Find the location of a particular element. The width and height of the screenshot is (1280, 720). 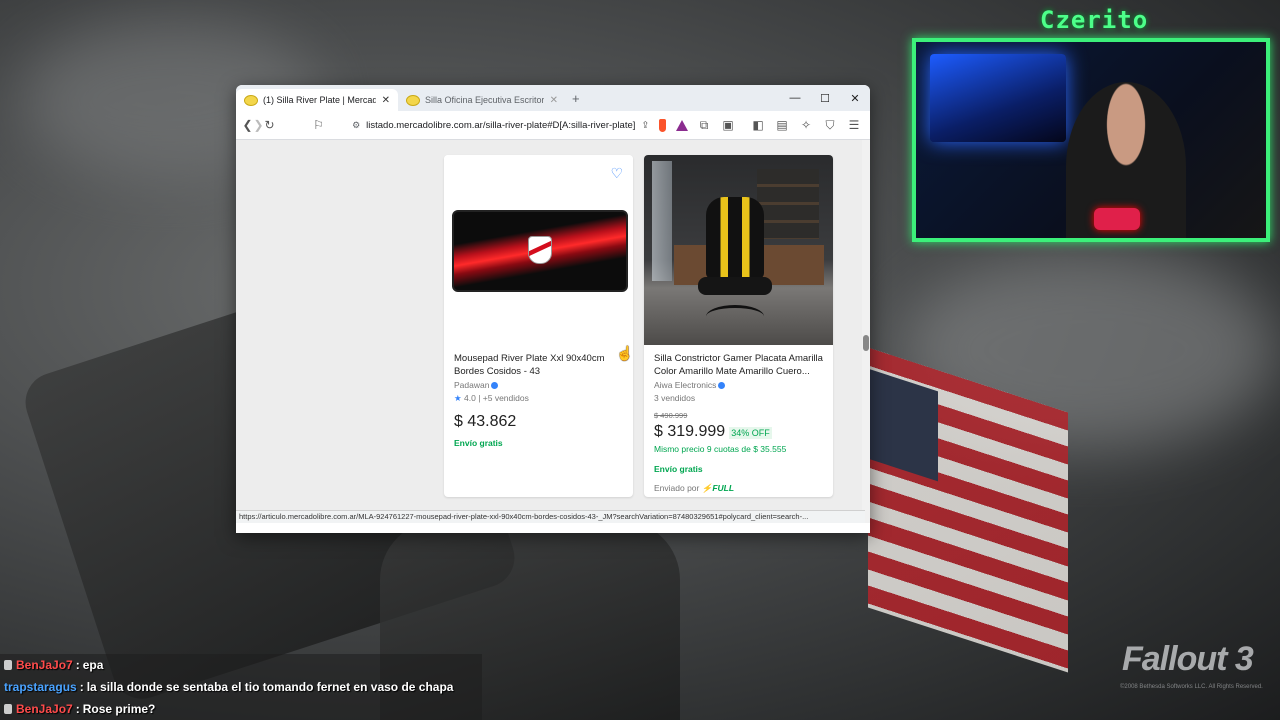

installments-text: Mismo precio 9 cuotas de $ 35.555 is located at coordinates (720, 449).